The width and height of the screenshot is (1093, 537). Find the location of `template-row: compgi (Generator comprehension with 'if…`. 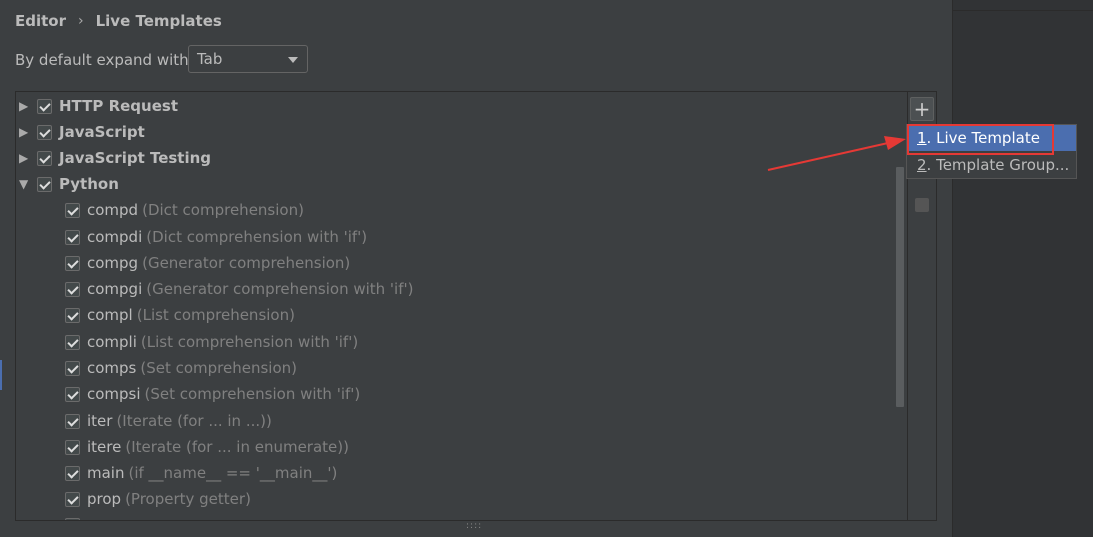

template-row: compgi (Generator comprehension with 'if… is located at coordinates (239, 289).